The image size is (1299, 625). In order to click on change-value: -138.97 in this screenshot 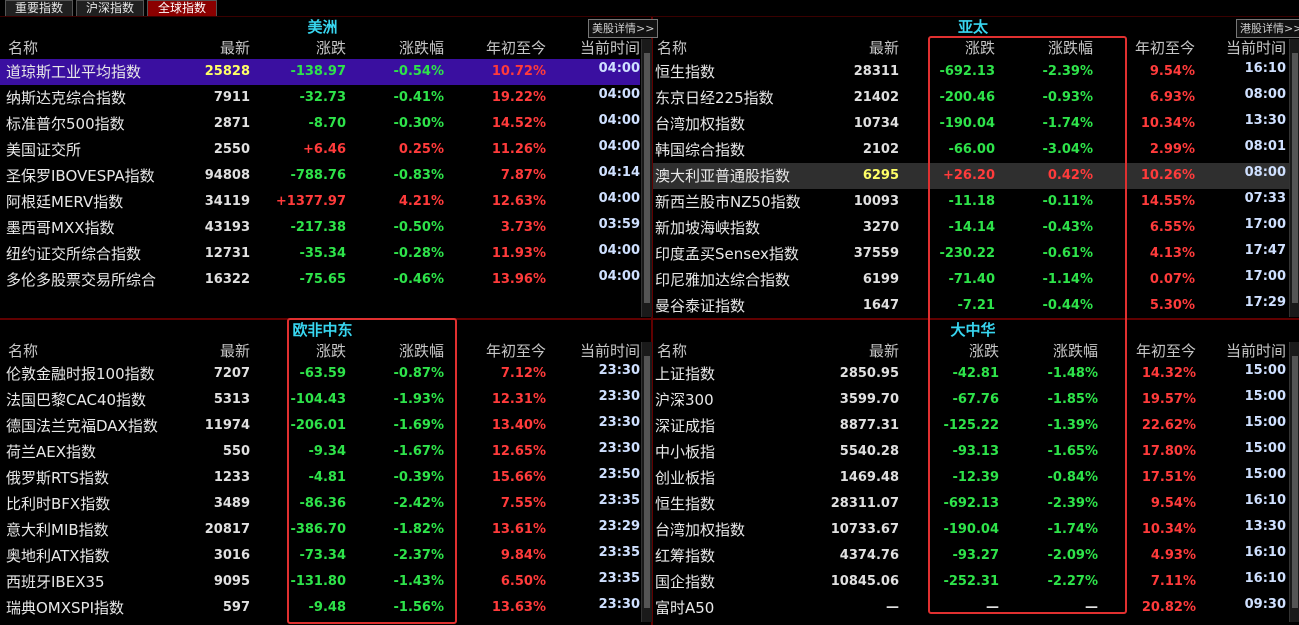, I will do `click(318, 71)`.